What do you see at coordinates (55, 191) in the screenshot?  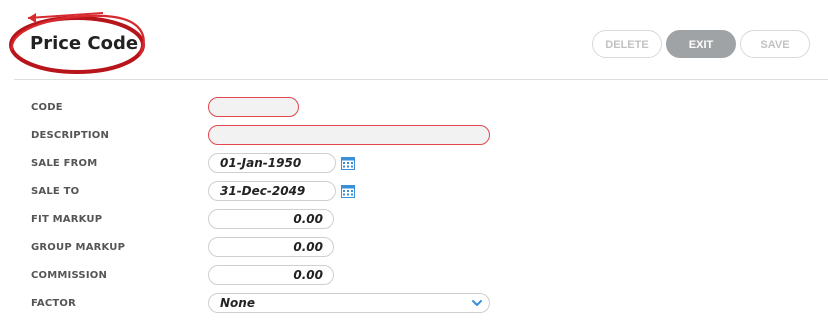 I see `sale-to-label: SALE TO` at bounding box center [55, 191].